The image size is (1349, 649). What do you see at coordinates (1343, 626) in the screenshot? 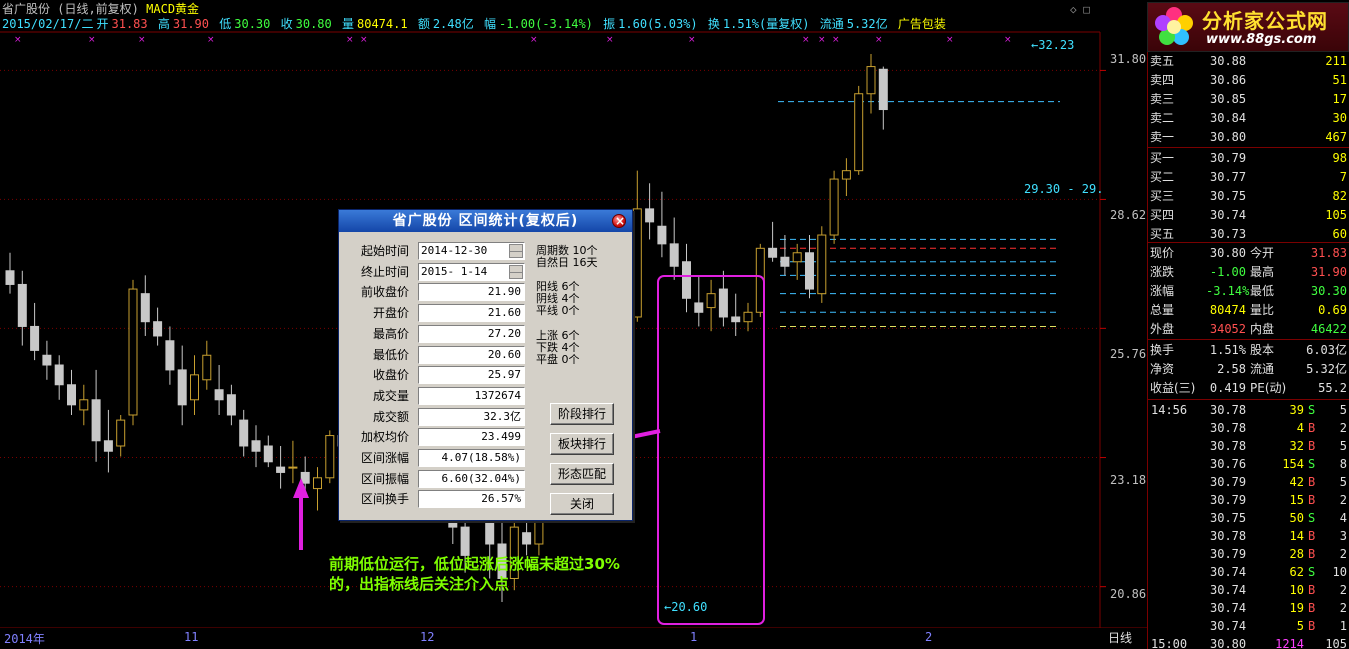
I see `tick-count: 1` at bounding box center [1343, 626].